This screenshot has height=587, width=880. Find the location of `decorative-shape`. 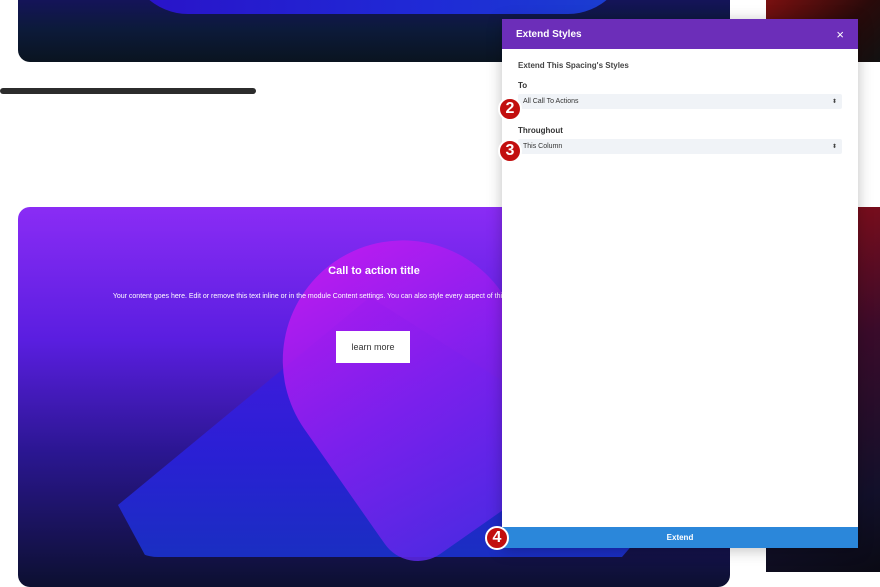

decorative-shape is located at coordinates (378, 7).